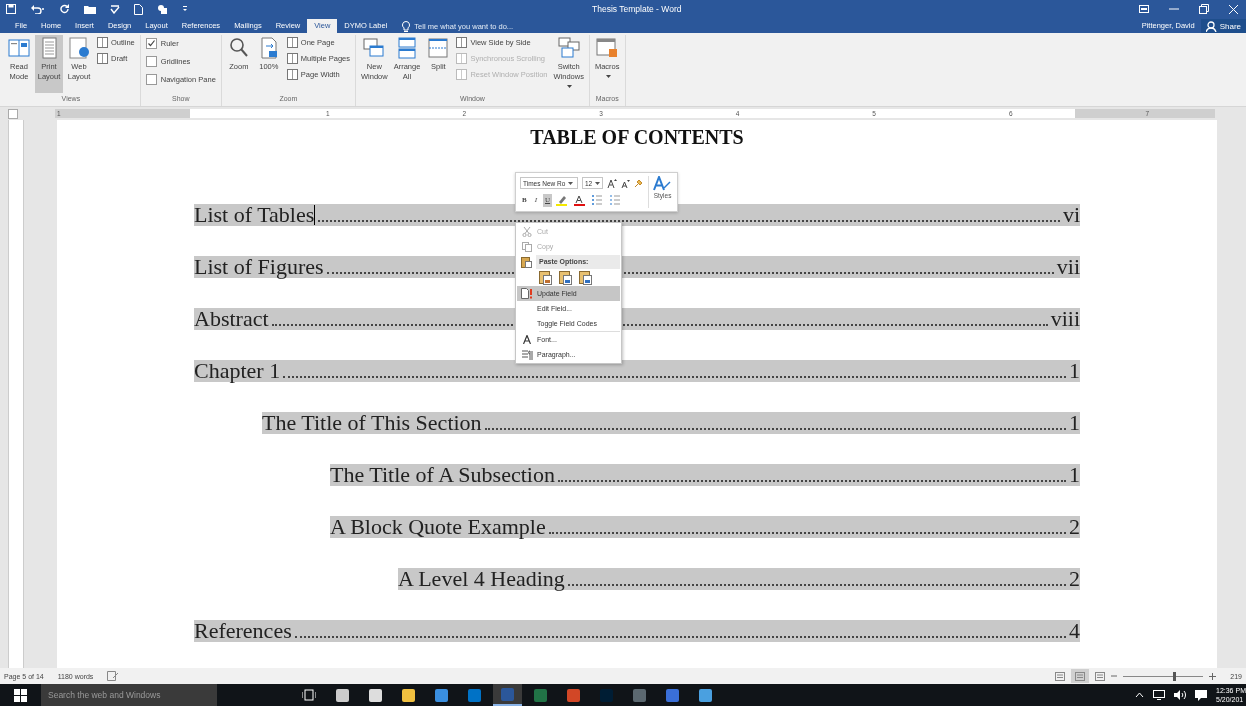 The image size is (1246, 706). Describe the element at coordinates (1139, 695) in the screenshot. I see `chevron-up-icon` at that location.